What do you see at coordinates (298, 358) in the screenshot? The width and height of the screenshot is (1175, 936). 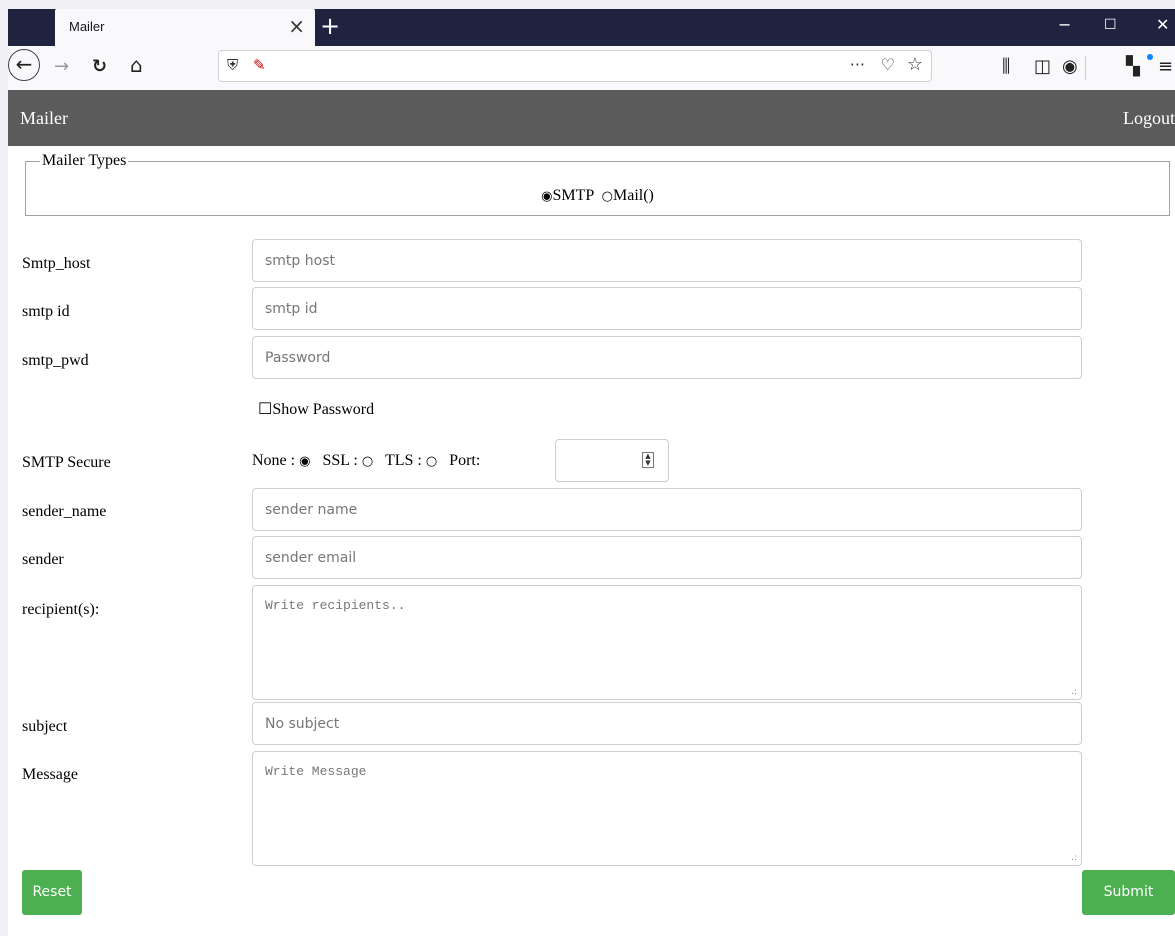 I see `smtp-pwd-placeholder: Password` at bounding box center [298, 358].